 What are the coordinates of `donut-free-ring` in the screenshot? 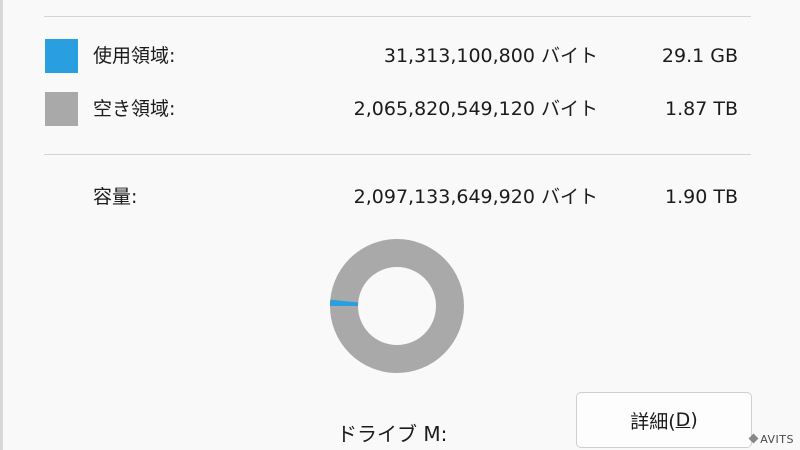 It's located at (397, 306).